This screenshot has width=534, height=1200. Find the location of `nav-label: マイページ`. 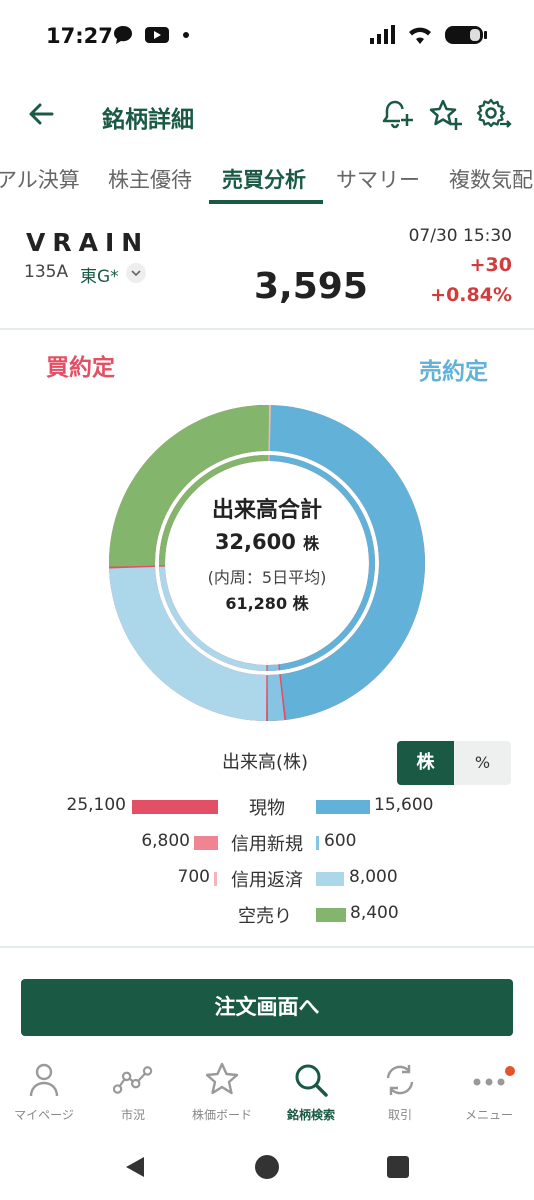

nav-label: マイページ is located at coordinates (44, 1115).